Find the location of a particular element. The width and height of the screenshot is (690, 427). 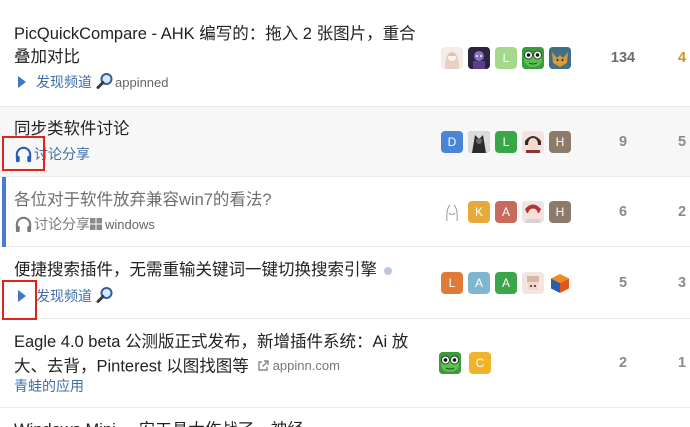

pixel-avatar is located at coordinates (533, 283).